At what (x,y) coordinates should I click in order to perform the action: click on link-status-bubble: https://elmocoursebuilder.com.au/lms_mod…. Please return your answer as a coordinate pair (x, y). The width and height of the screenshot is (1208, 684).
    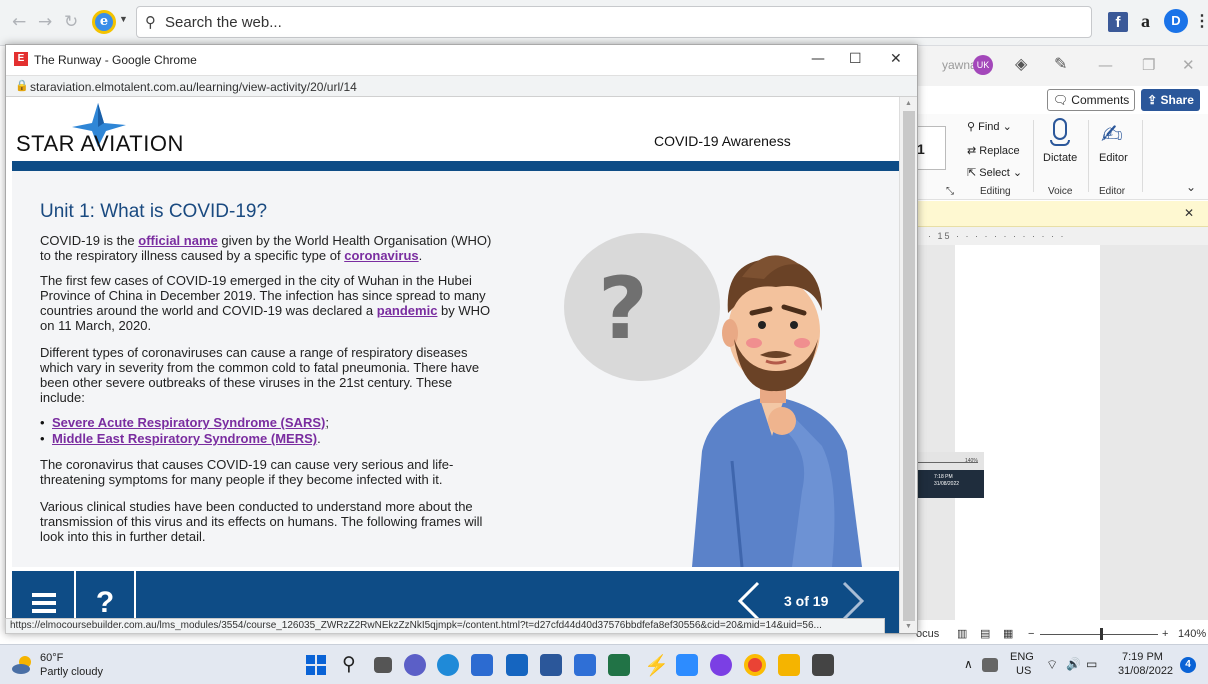
    Looking at the image, I should click on (445, 626).